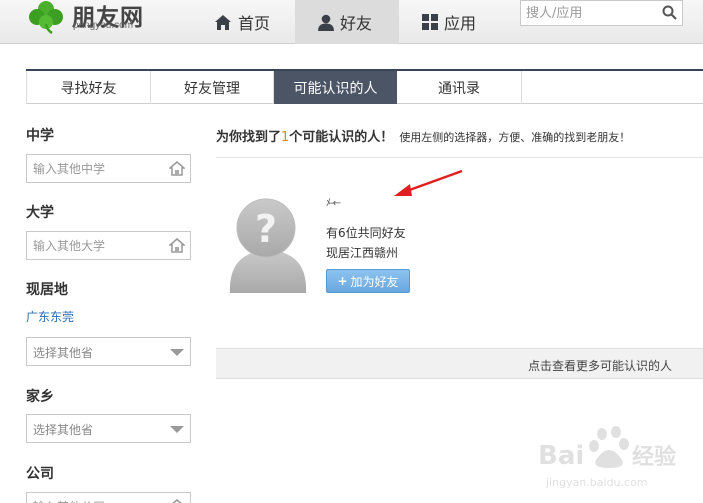  I want to click on search-icon, so click(669, 12).